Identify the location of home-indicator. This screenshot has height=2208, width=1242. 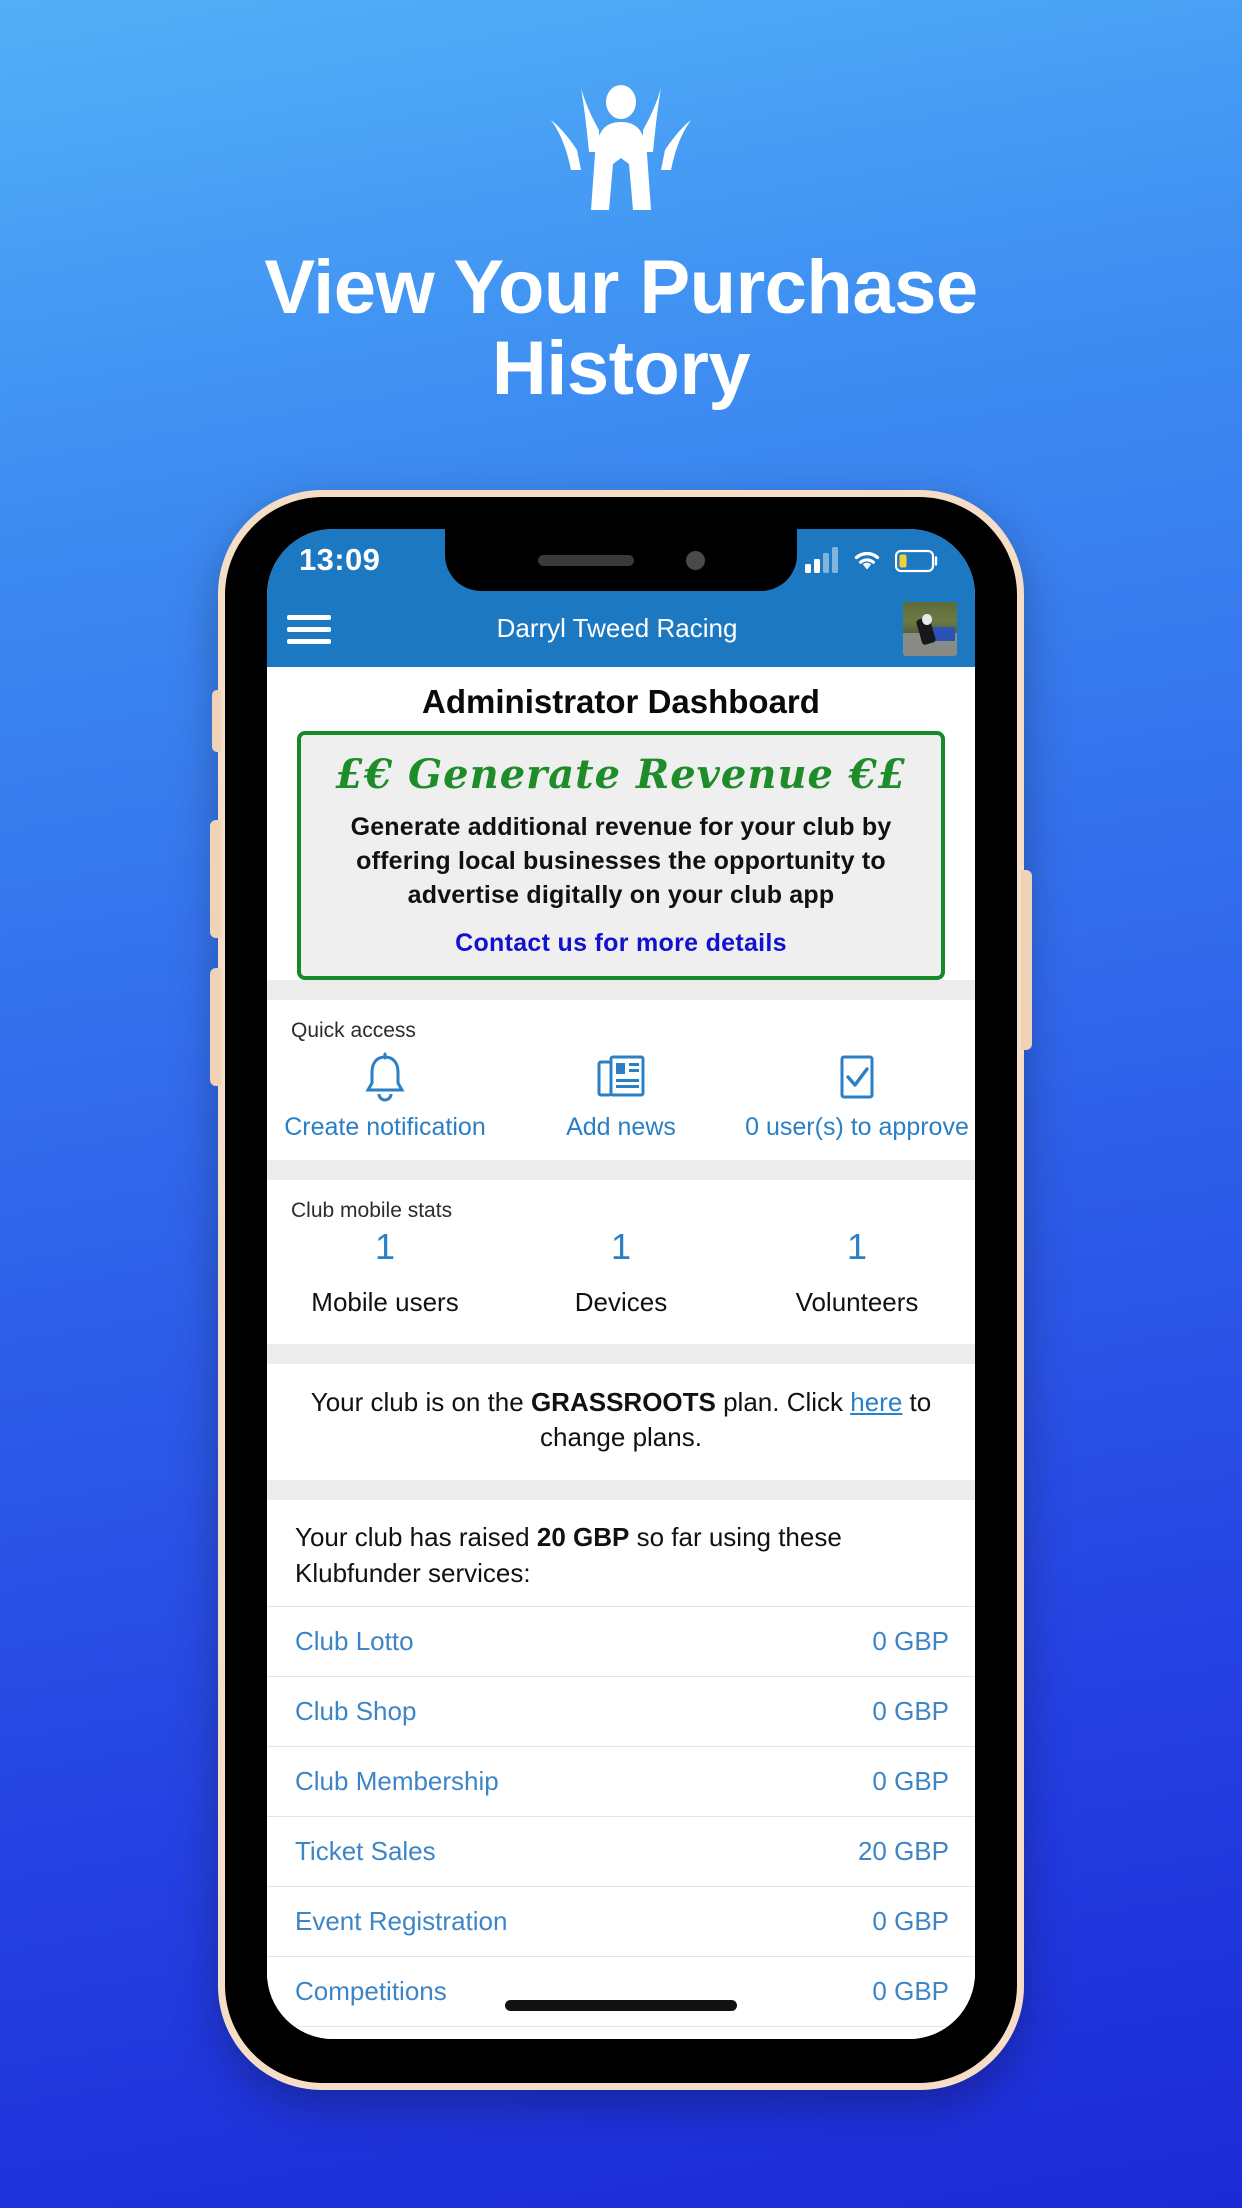
(621, 2005).